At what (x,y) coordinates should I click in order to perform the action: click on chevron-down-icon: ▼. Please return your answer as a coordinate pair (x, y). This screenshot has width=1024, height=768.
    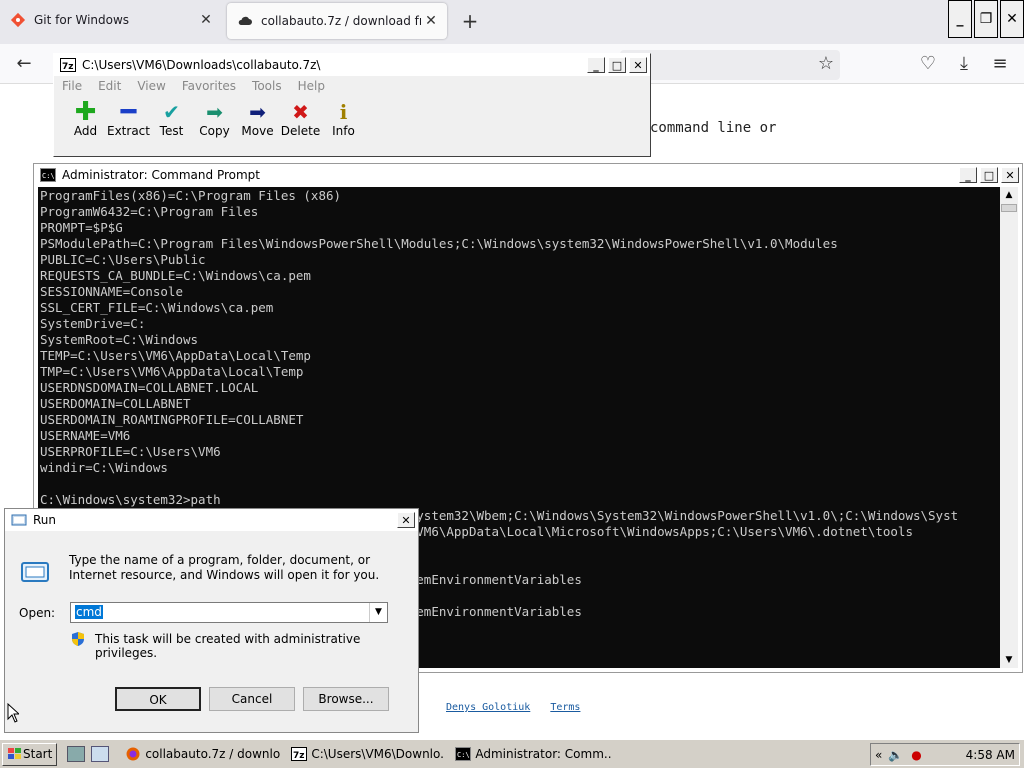
    Looking at the image, I should click on (378, 612).